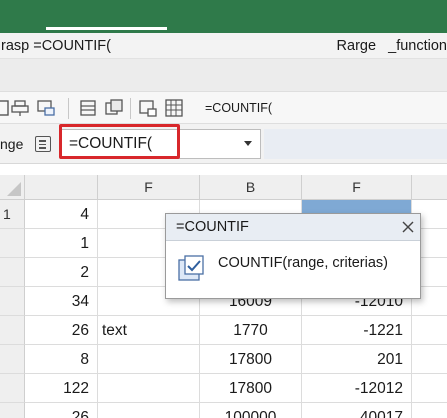 This screenshot has height=418, width=447. Describe the element at coordinates (43, 144) in the screenshot. I see `formula-list-icon` at that location.